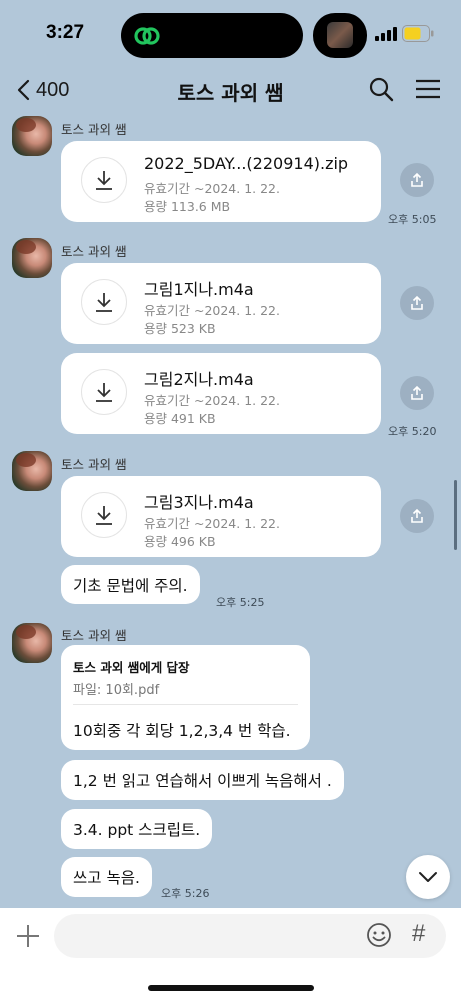 The height and width of the screenshot is (1000, 461). Describe the element at coordinates (202, 780) in the screenshot. I see `text-message: 1,2 번 읽고 연습해서 이쁘게 녹음해서 .` at that location.